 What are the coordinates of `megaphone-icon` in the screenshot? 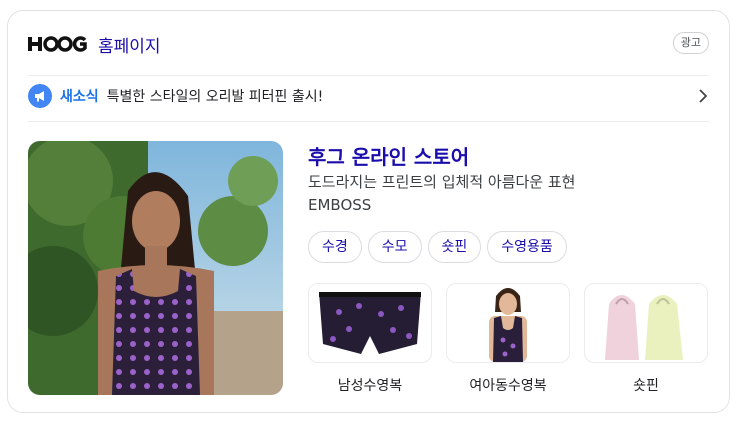 It's located at (40, 96).